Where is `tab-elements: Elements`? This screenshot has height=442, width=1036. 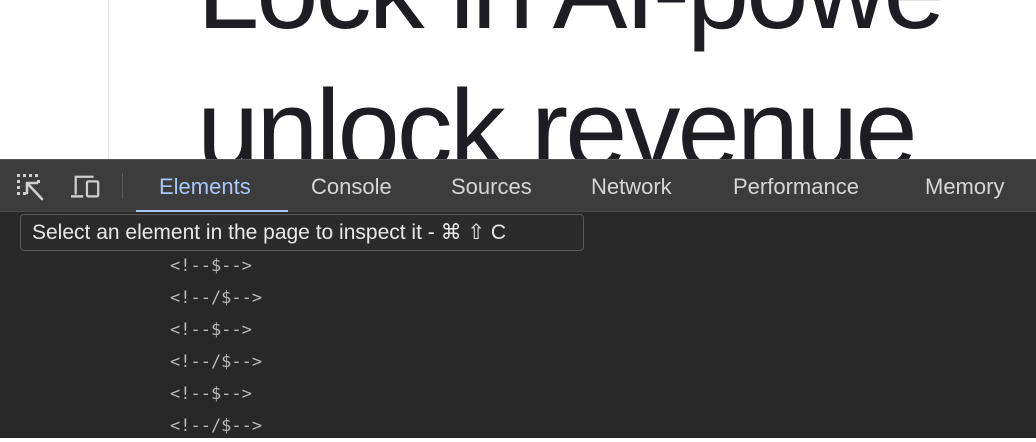
tab-elements: Elements is located at coordinates (212, 186).